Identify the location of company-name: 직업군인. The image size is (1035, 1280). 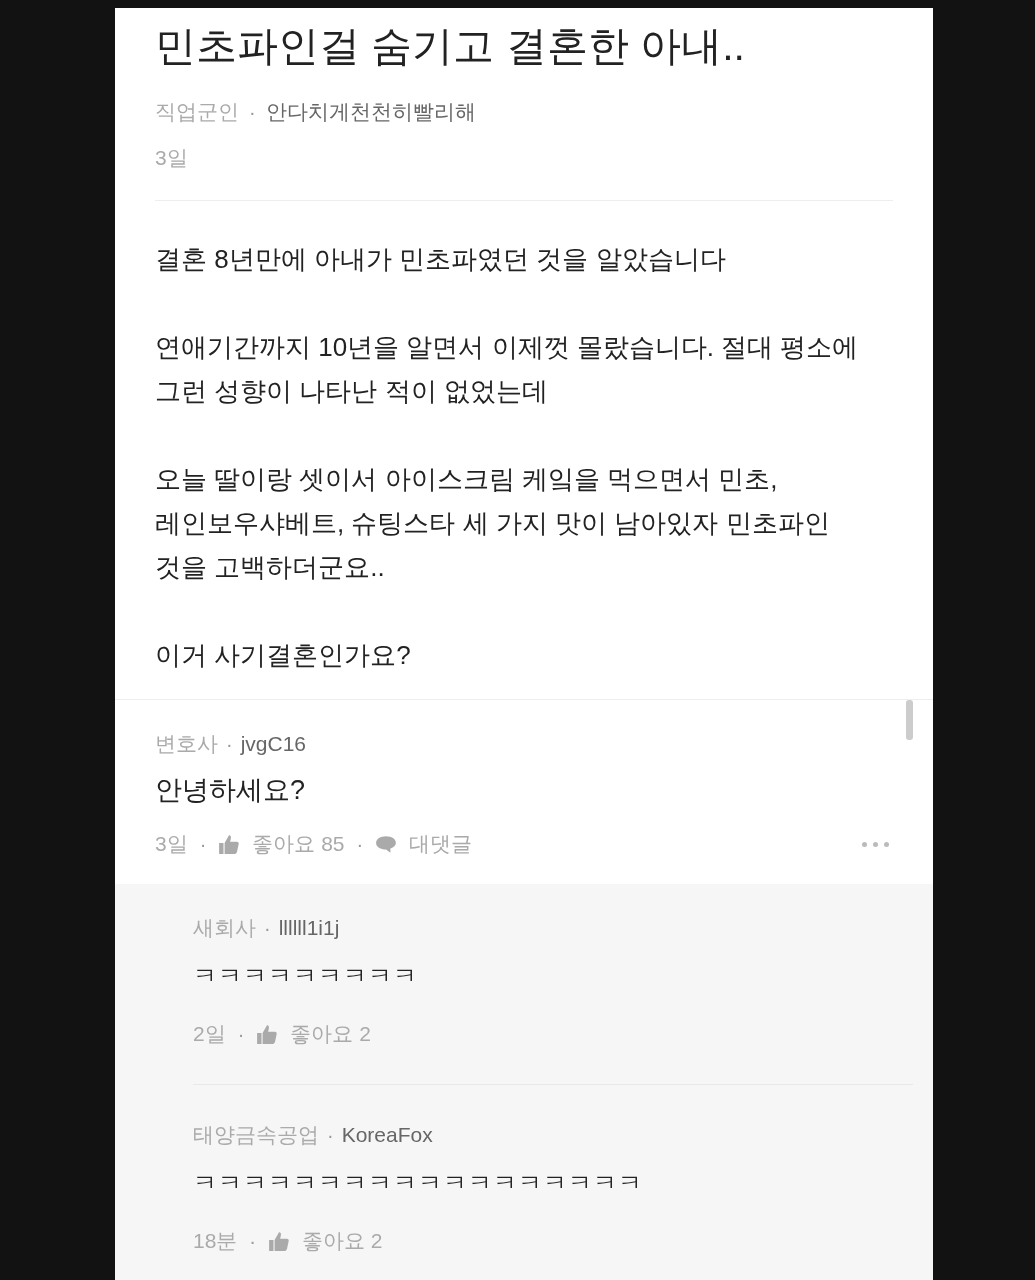
(197, 112).